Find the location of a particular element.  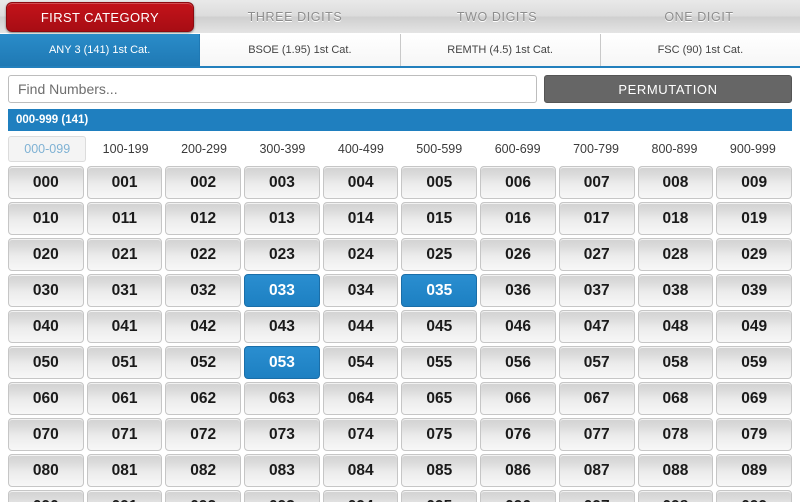

number-cell: 087 is located at coordinates (596, 470).